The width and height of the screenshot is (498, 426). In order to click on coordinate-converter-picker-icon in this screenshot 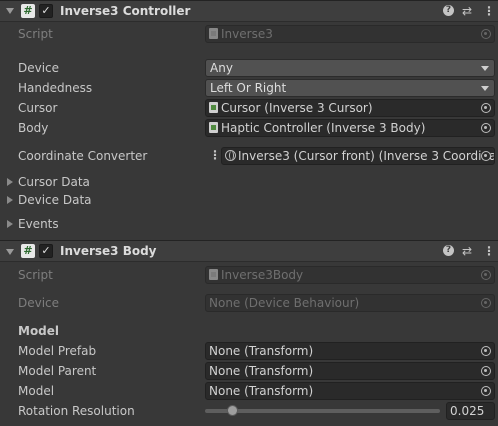, I will do `click(486, 156)`.